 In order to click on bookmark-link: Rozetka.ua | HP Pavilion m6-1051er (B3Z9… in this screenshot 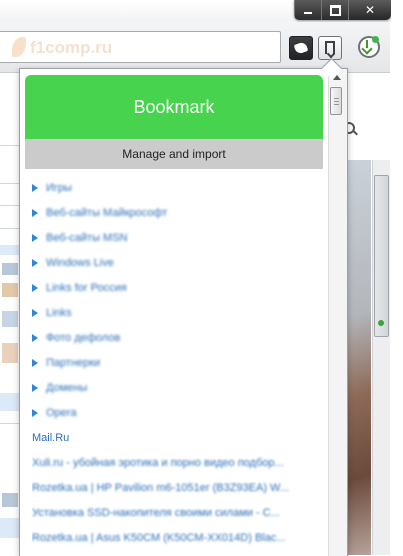, I will do `click(175, 487)`.